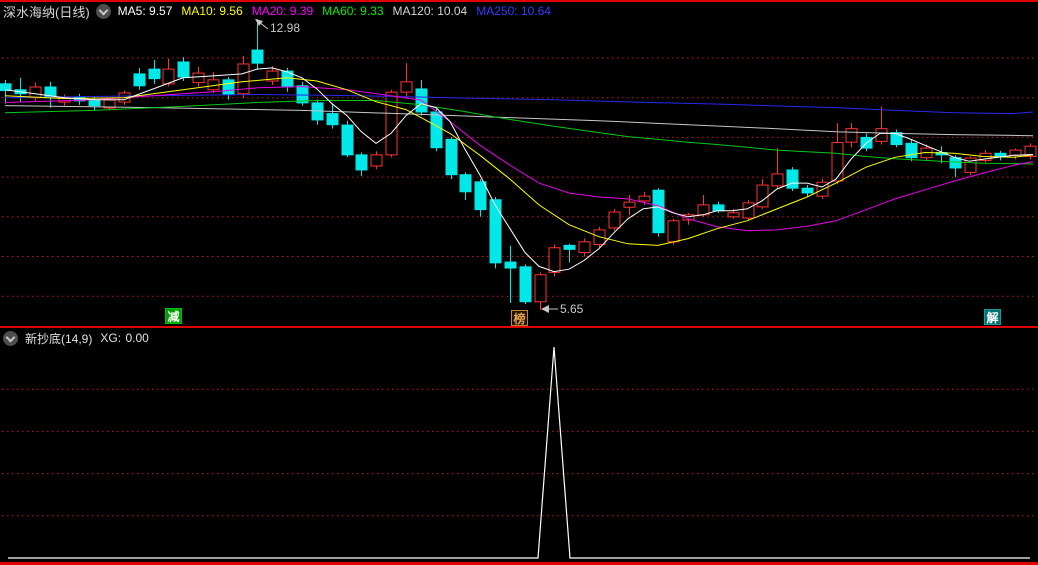 The width and height of the screenshot is (1038, 565). What do you see at coordinates (572, 309) in the screenshot?
I see `low-price-annotation: 5.65` at bounding box center [572, 309].